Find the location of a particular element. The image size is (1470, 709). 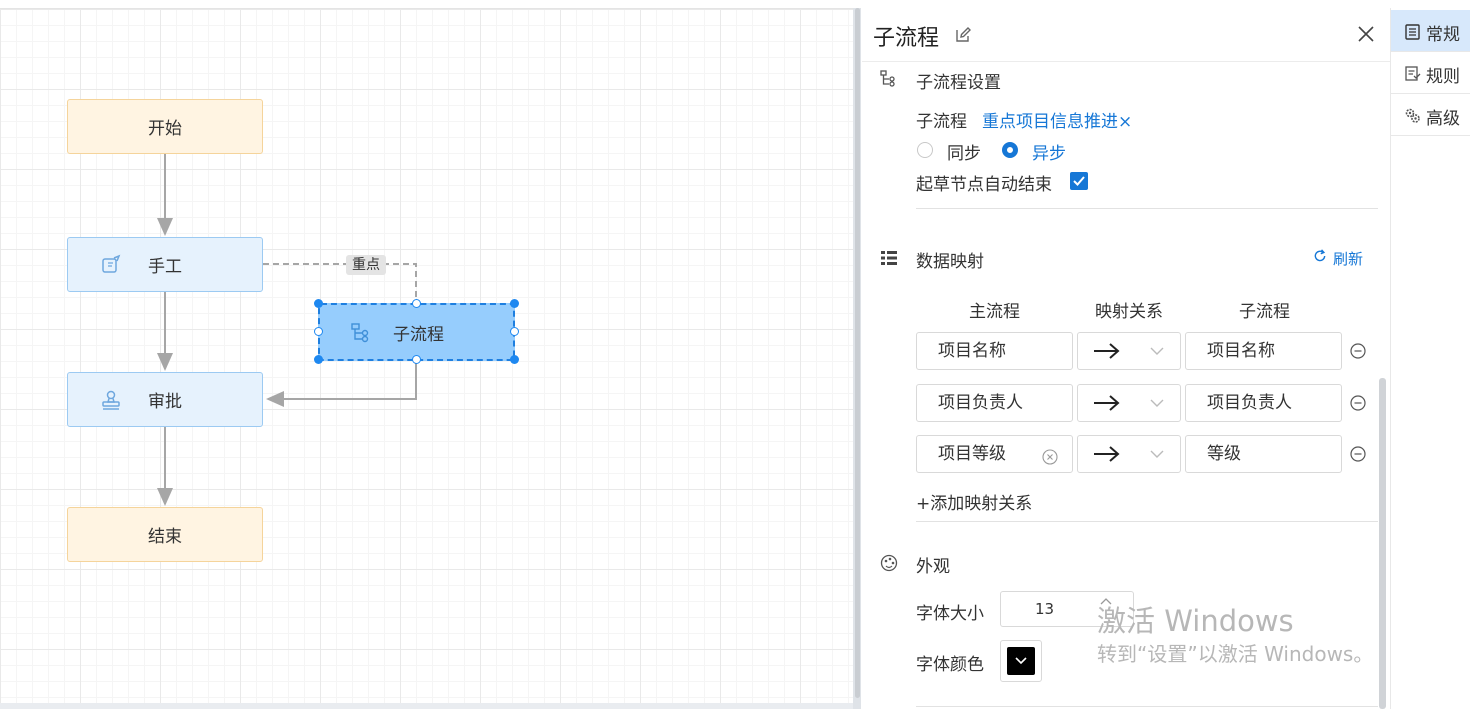

subprocess-node-label: 子流程 is located at coordinates (418, 334).